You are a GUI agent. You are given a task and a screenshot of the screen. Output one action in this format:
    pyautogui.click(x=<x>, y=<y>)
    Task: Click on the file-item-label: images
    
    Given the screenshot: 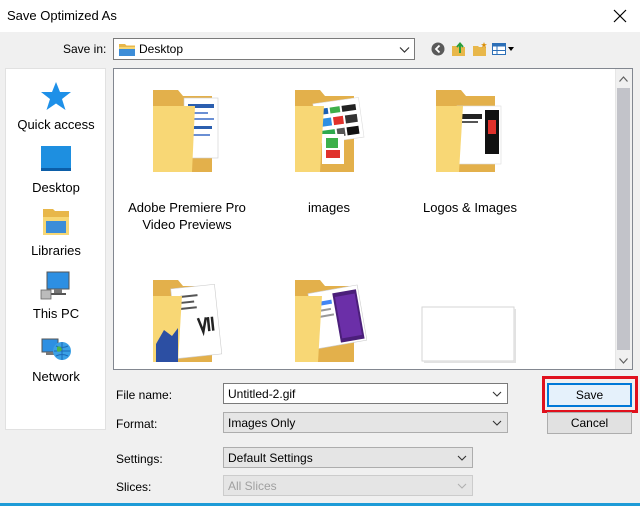 What is the action you would take?
    pyautogui.click(x=329, y=207)
    